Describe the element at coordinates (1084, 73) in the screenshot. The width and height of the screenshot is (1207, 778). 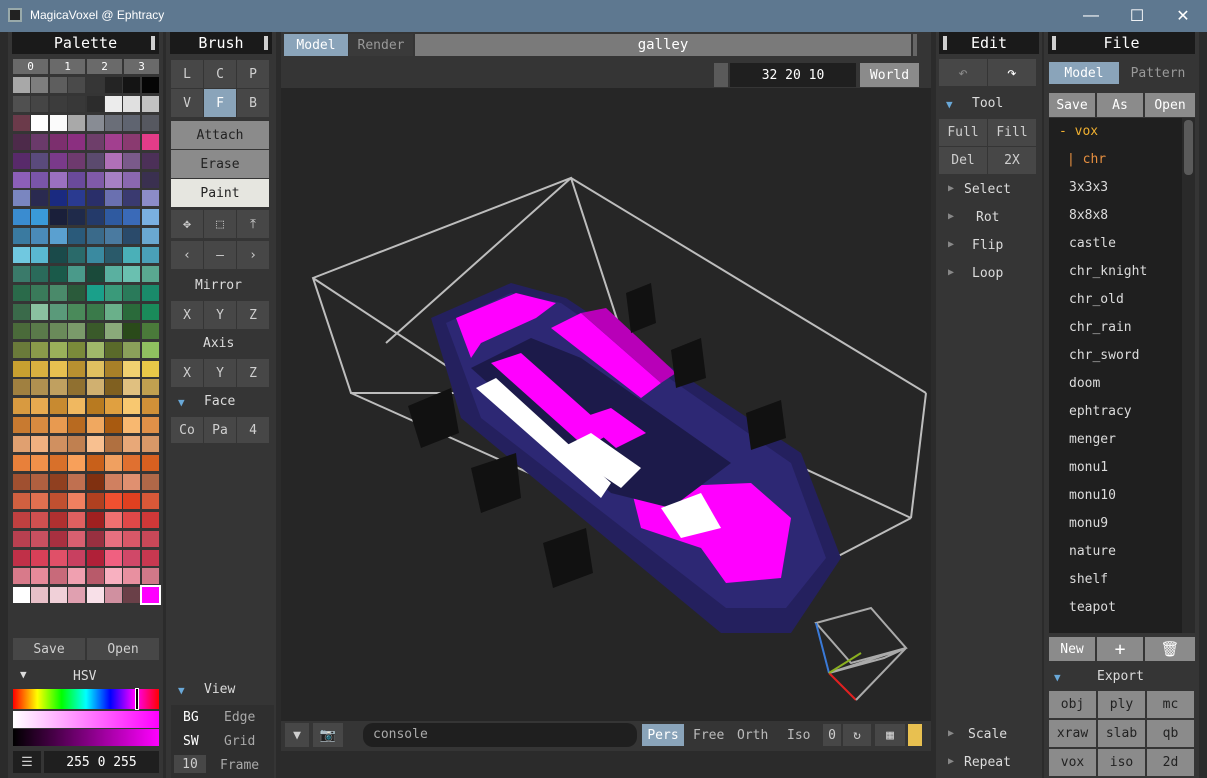
I see `file-tab-model: Model` at that location.